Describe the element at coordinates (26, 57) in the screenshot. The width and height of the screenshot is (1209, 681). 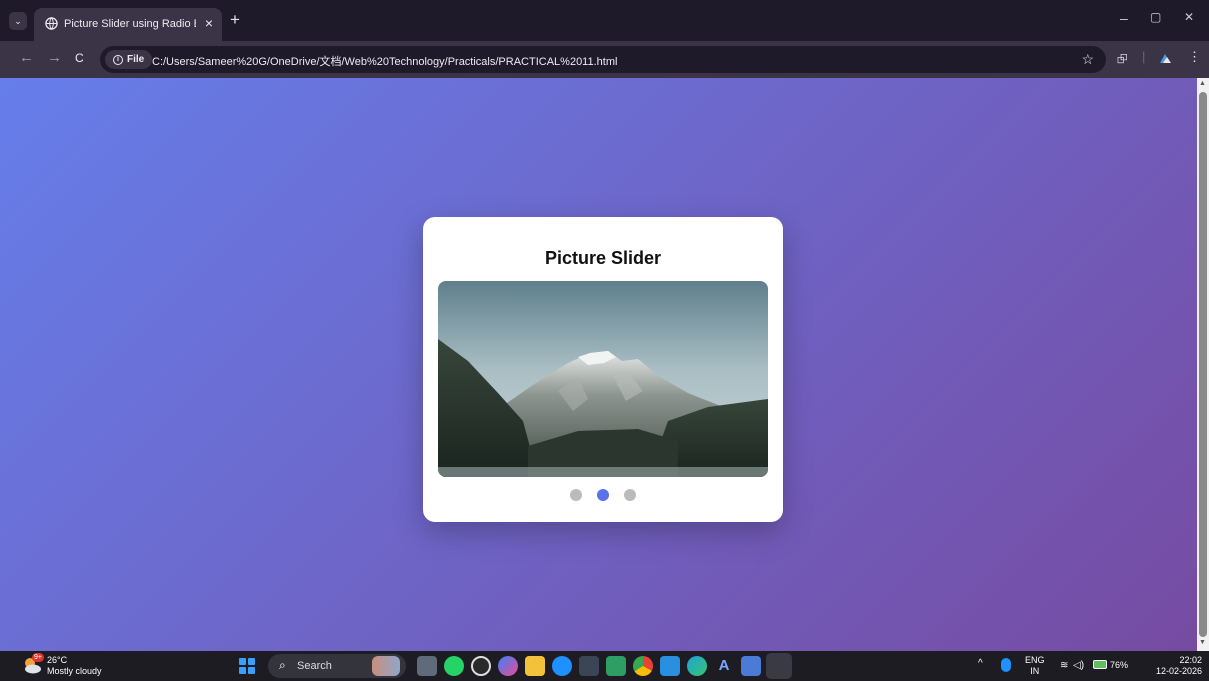
I see `back-button: ←` at that location.